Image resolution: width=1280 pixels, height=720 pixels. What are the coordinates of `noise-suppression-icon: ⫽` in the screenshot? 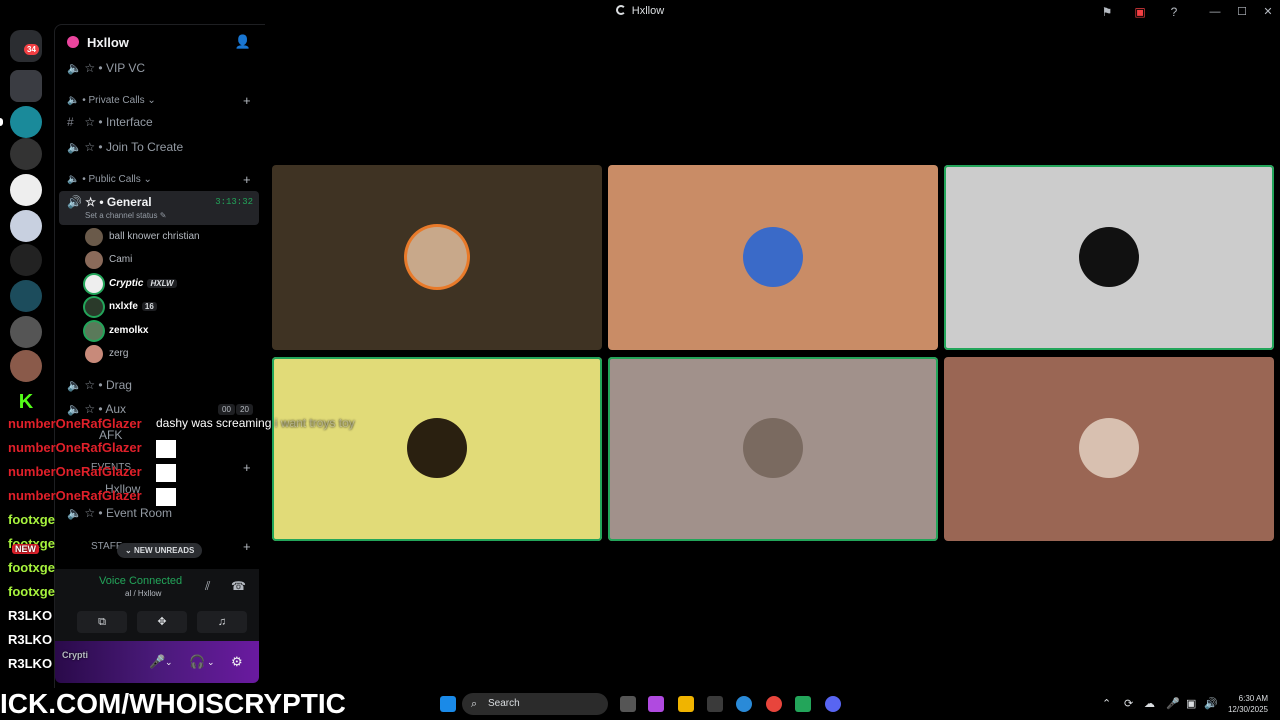 It's located at (207, 586).